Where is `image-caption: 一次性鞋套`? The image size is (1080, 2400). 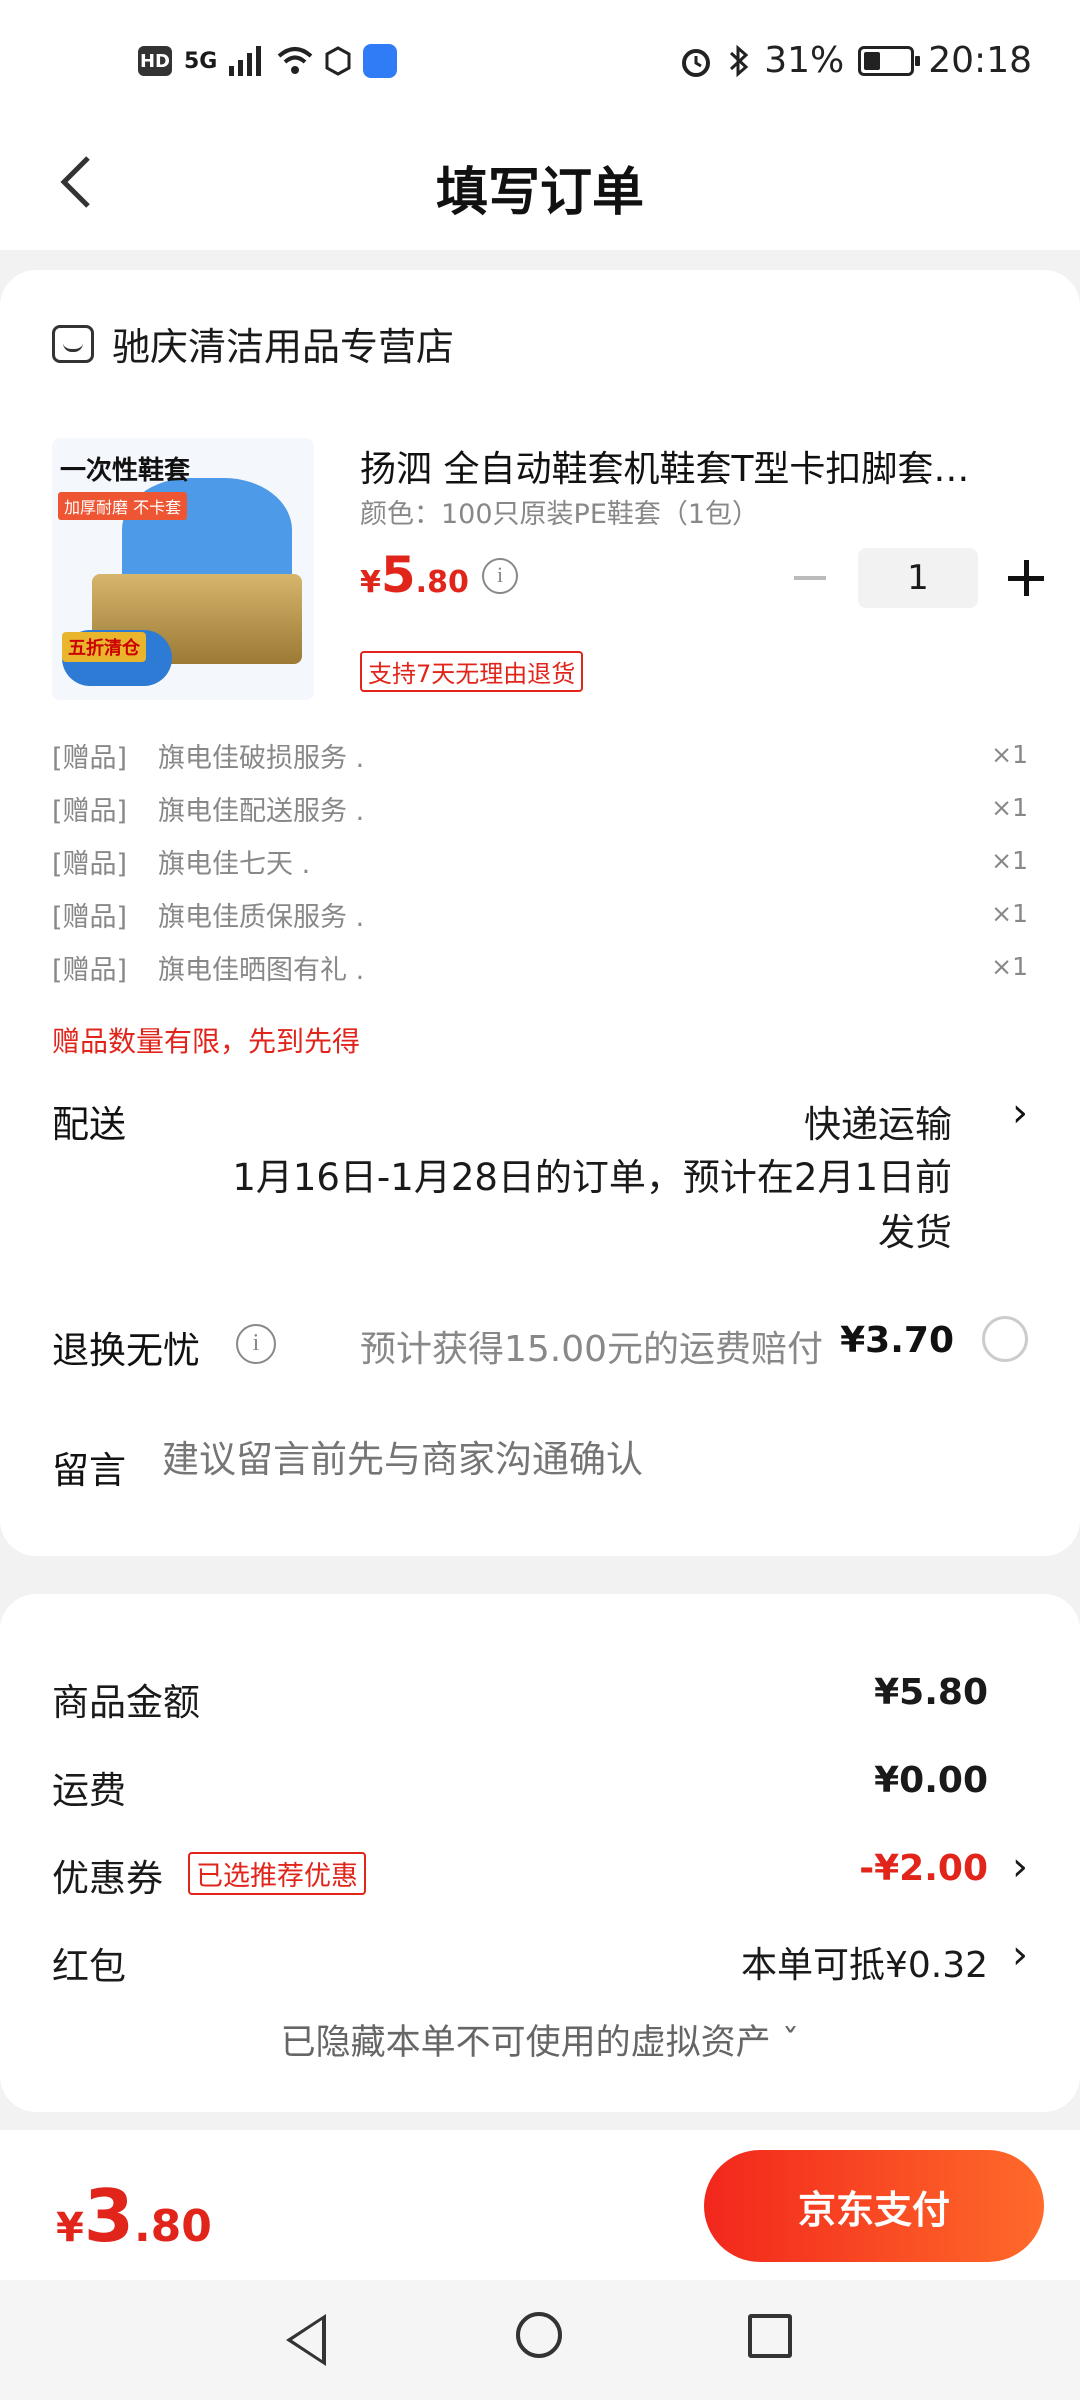 image-caption: 一次性鞋套 is located at coordinates (125, 471).